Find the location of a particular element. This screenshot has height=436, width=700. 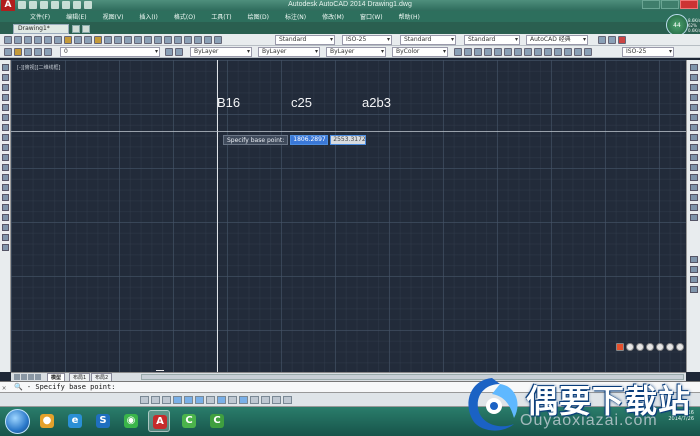

dynamic-input-x-field: 1806.2897 is located at coordinates (309, 140).